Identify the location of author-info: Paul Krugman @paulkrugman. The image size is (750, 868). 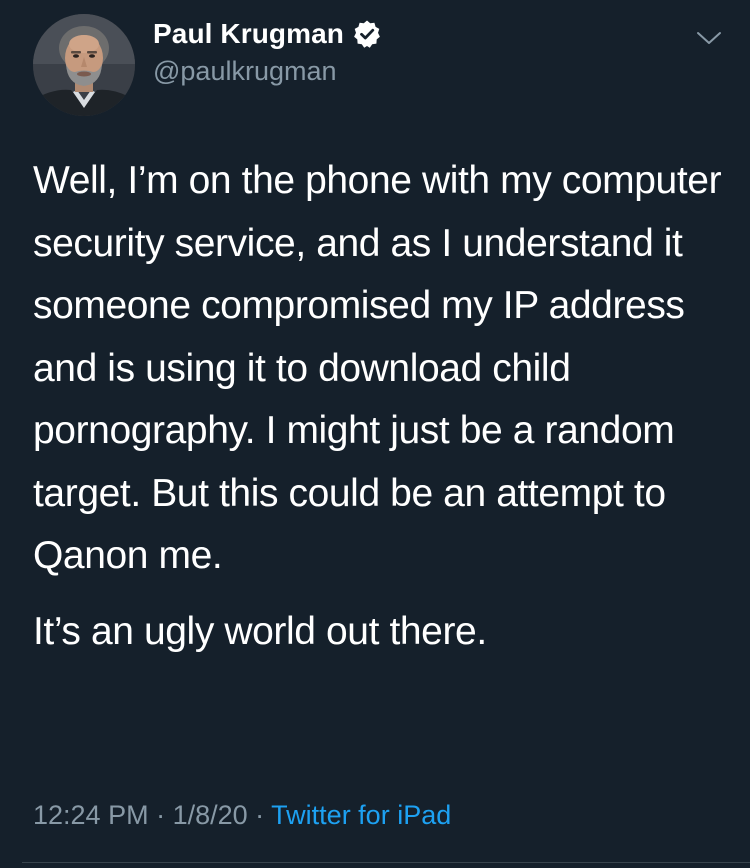
(267, 50).